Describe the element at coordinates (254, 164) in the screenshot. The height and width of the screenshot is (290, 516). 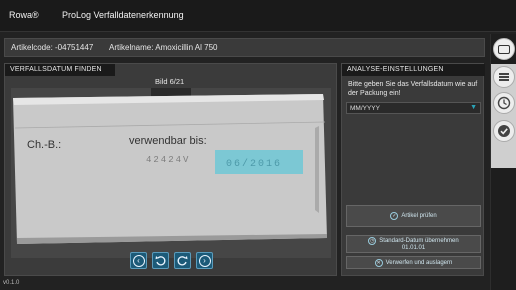
I see `date-digits: 06/2016` at that location.